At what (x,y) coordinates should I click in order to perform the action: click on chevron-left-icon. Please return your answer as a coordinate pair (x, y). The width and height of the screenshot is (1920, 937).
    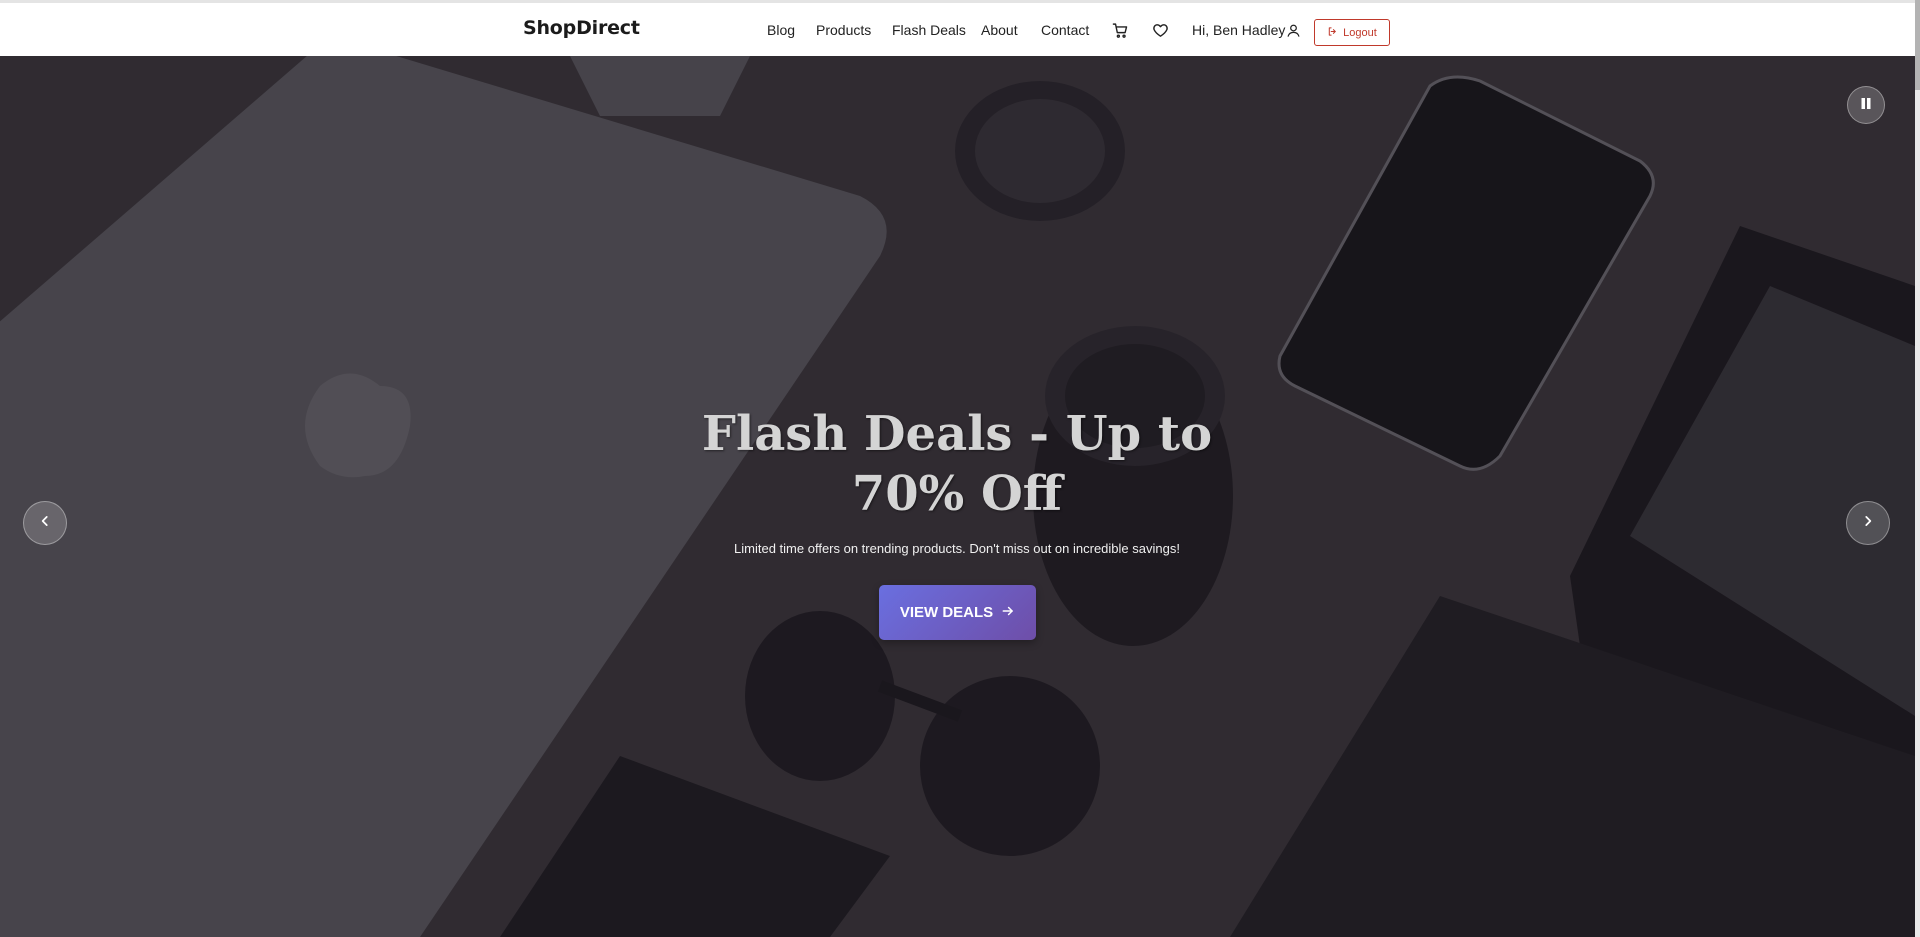
    Looking at the image, I should click on (45, 523).